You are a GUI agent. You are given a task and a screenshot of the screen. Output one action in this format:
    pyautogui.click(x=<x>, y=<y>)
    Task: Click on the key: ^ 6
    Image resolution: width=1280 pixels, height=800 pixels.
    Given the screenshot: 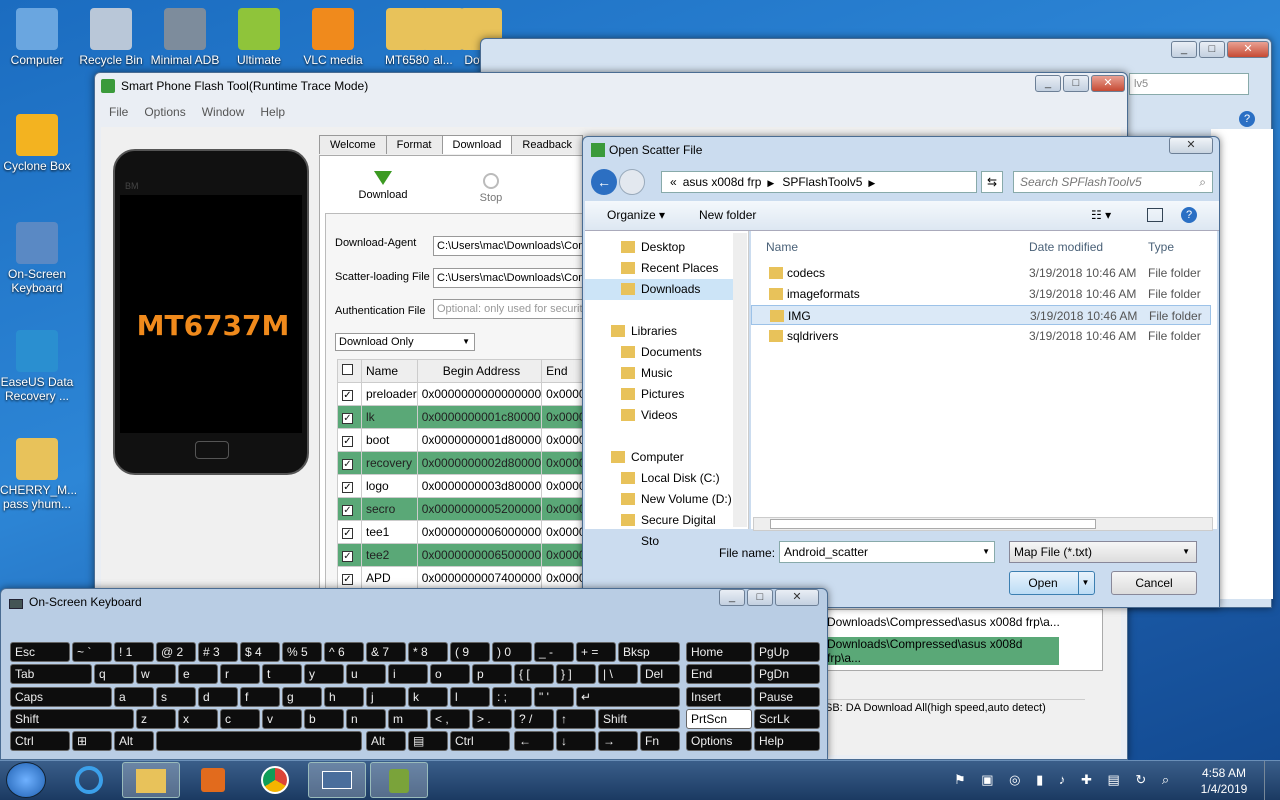 What is the action you would take?
    pyautogui.click(x=344, y=652)
    